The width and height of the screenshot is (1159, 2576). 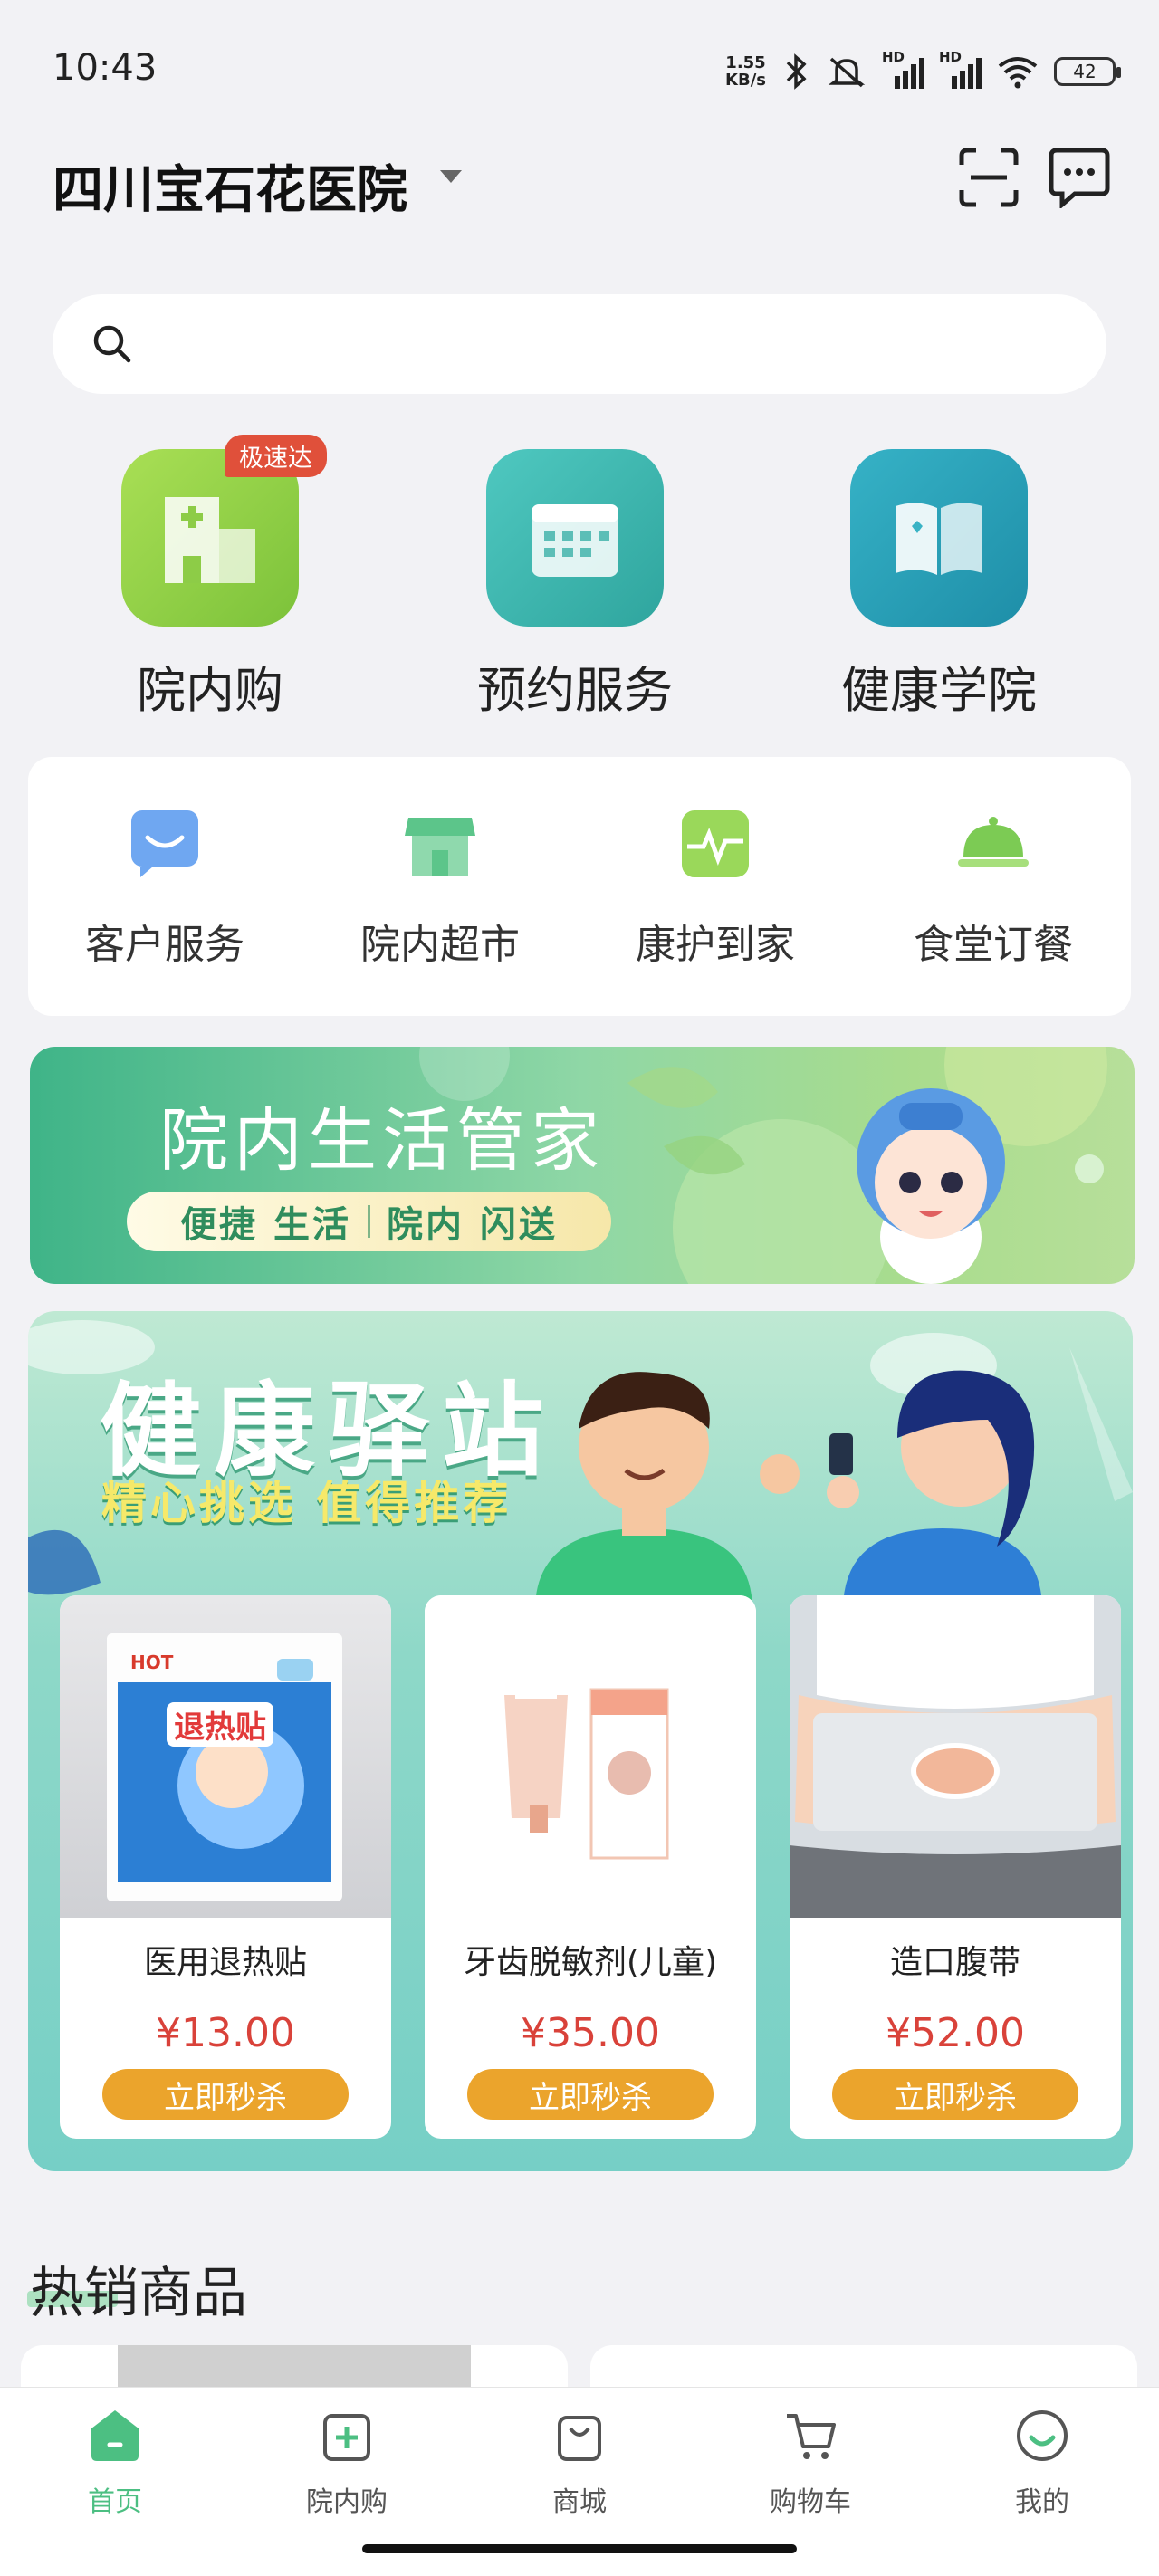 I want to click on tab-label: 首页, so click(x=115, y=2502).